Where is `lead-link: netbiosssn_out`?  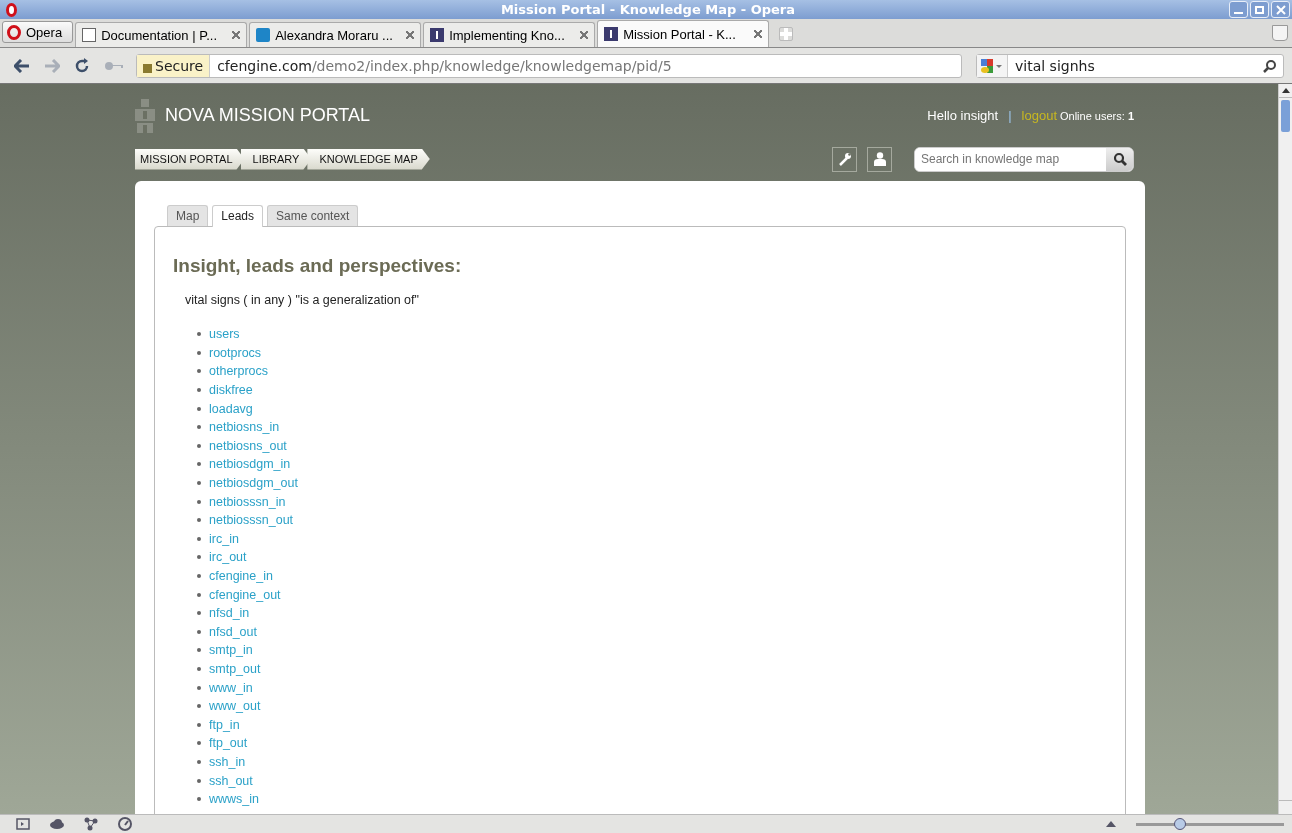 lead-link: netbiosssn_out is located at coordinates (251, 520).